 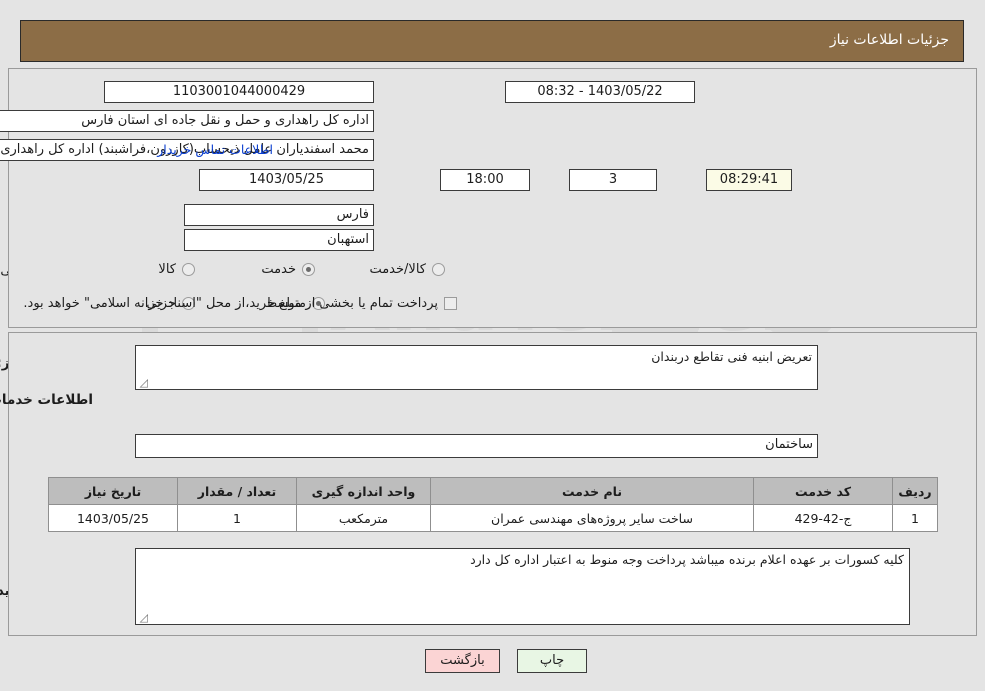 I want to click on radio-category-kala: کالا, so click(x=176, y=269).